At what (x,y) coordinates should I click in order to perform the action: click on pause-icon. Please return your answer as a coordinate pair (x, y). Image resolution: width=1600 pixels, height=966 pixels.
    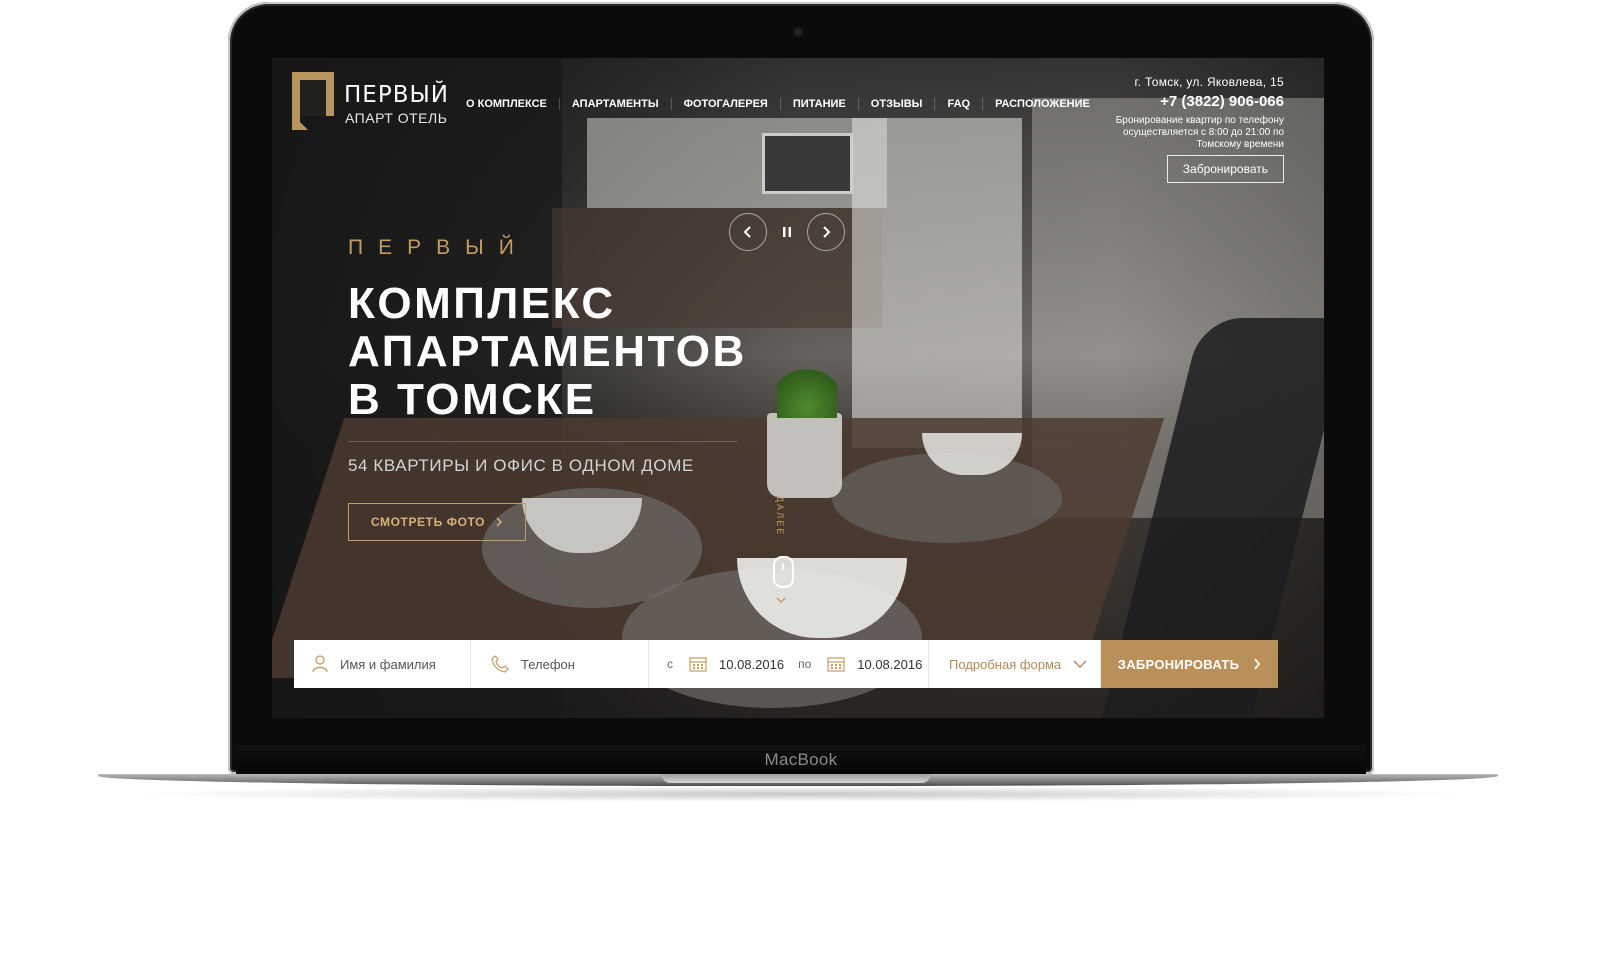
    Looking at the image, I should click on (787, 232).